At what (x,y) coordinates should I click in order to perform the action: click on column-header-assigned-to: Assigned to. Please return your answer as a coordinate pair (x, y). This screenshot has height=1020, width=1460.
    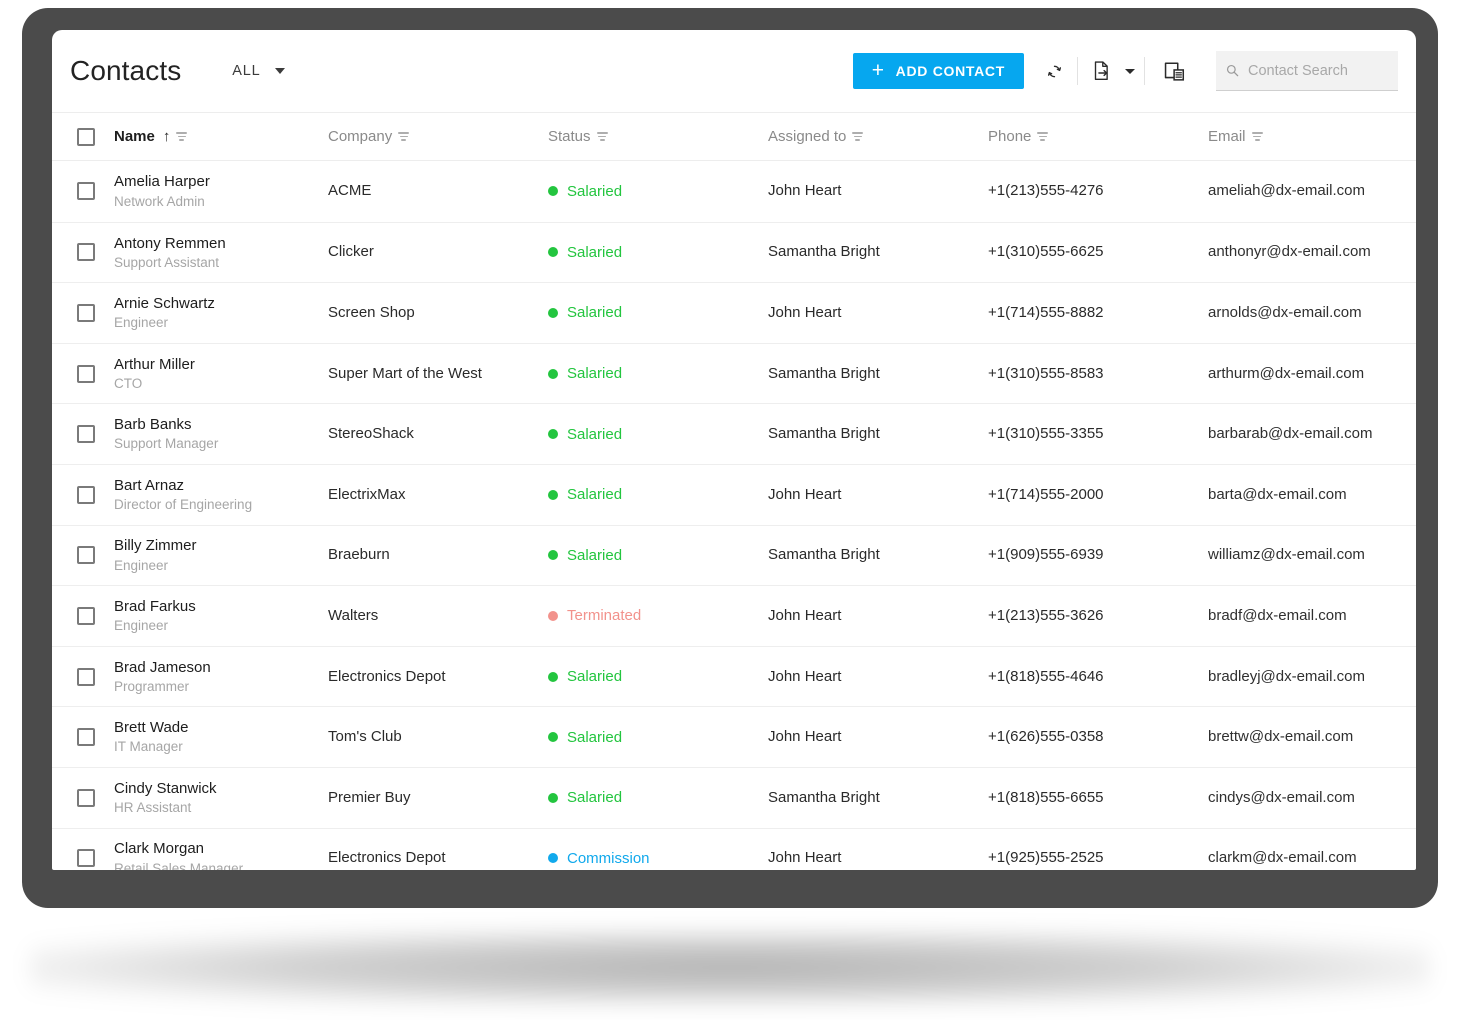
    Looking at the image, I should click on (878, 136).